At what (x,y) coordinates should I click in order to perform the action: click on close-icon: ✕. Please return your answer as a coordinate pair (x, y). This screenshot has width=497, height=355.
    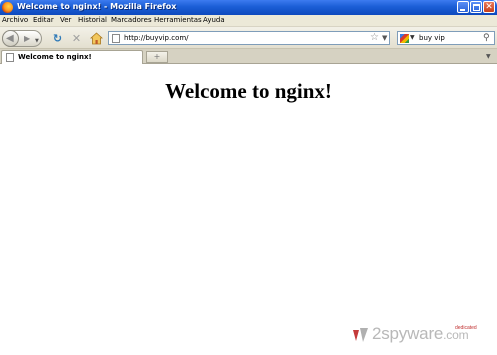
    Looking at the image, I should click on (489, 7).